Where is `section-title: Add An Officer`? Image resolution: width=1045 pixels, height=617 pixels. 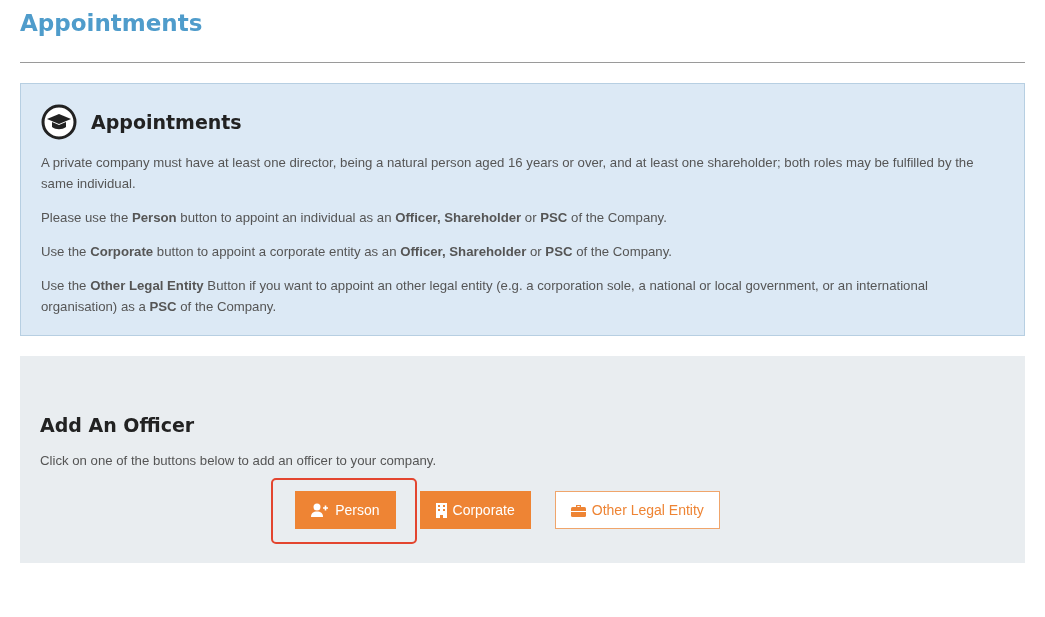 section-title: Add An Officer is located at coordinates (117, 425).